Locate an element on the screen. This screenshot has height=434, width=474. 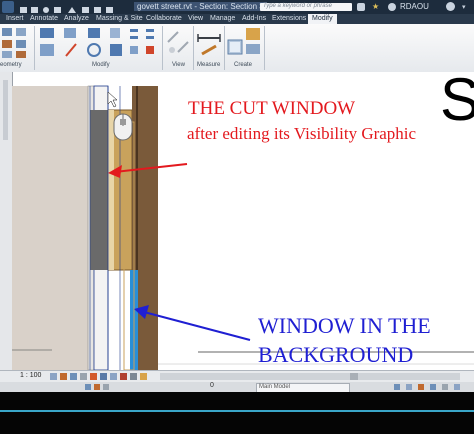
tab-add-ins: Add-Ins is located at coordinates (254, 19).